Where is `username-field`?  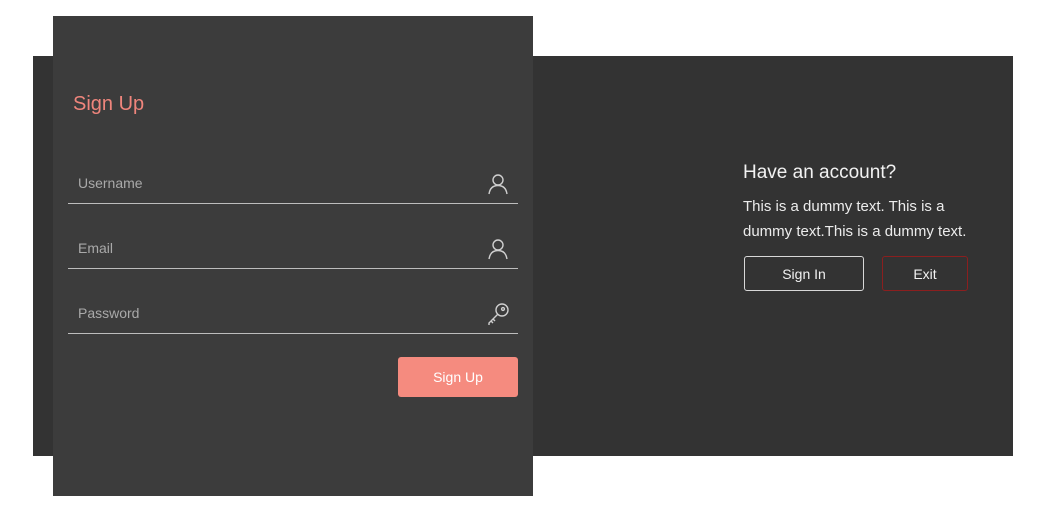 username-field is located at coordinates (293, 183).